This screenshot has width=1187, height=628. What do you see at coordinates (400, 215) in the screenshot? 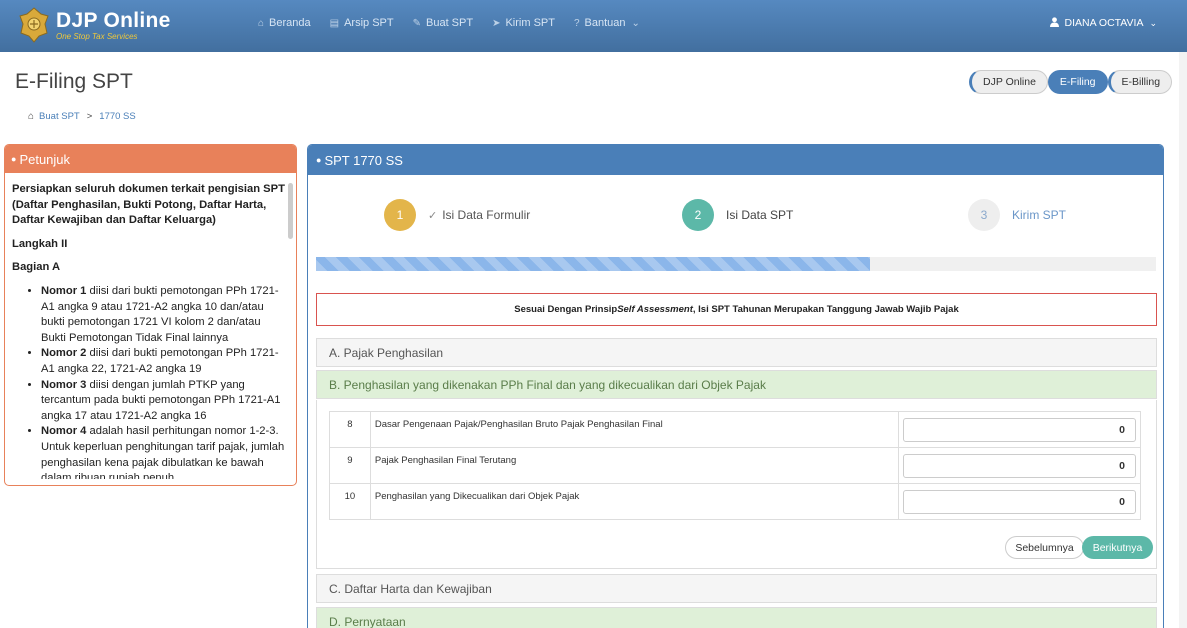
I see `step-number: 1` at bounding box center [400, 215].